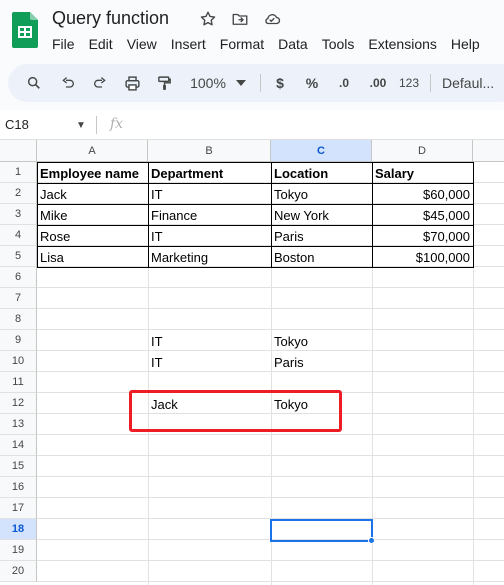  Describe the element at coordinates (465, 44) in the screenshot. I see `menu-help: Help` at that location.